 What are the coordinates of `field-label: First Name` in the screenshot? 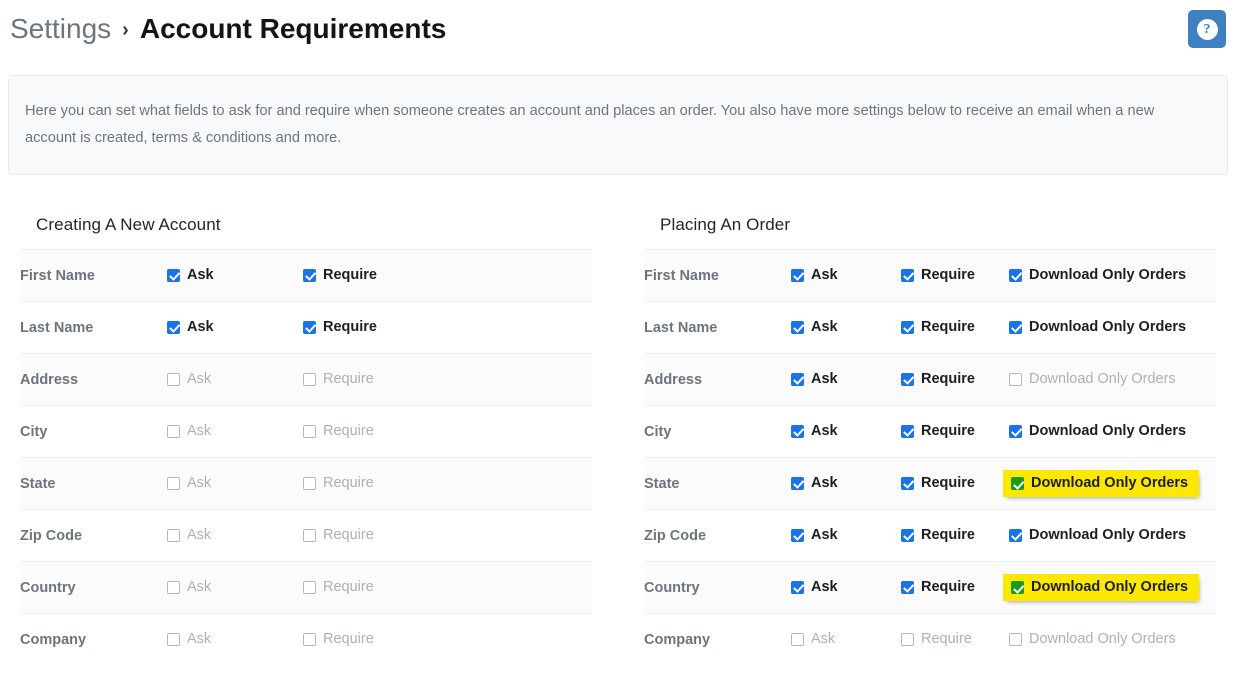 It's located at (681, 275).